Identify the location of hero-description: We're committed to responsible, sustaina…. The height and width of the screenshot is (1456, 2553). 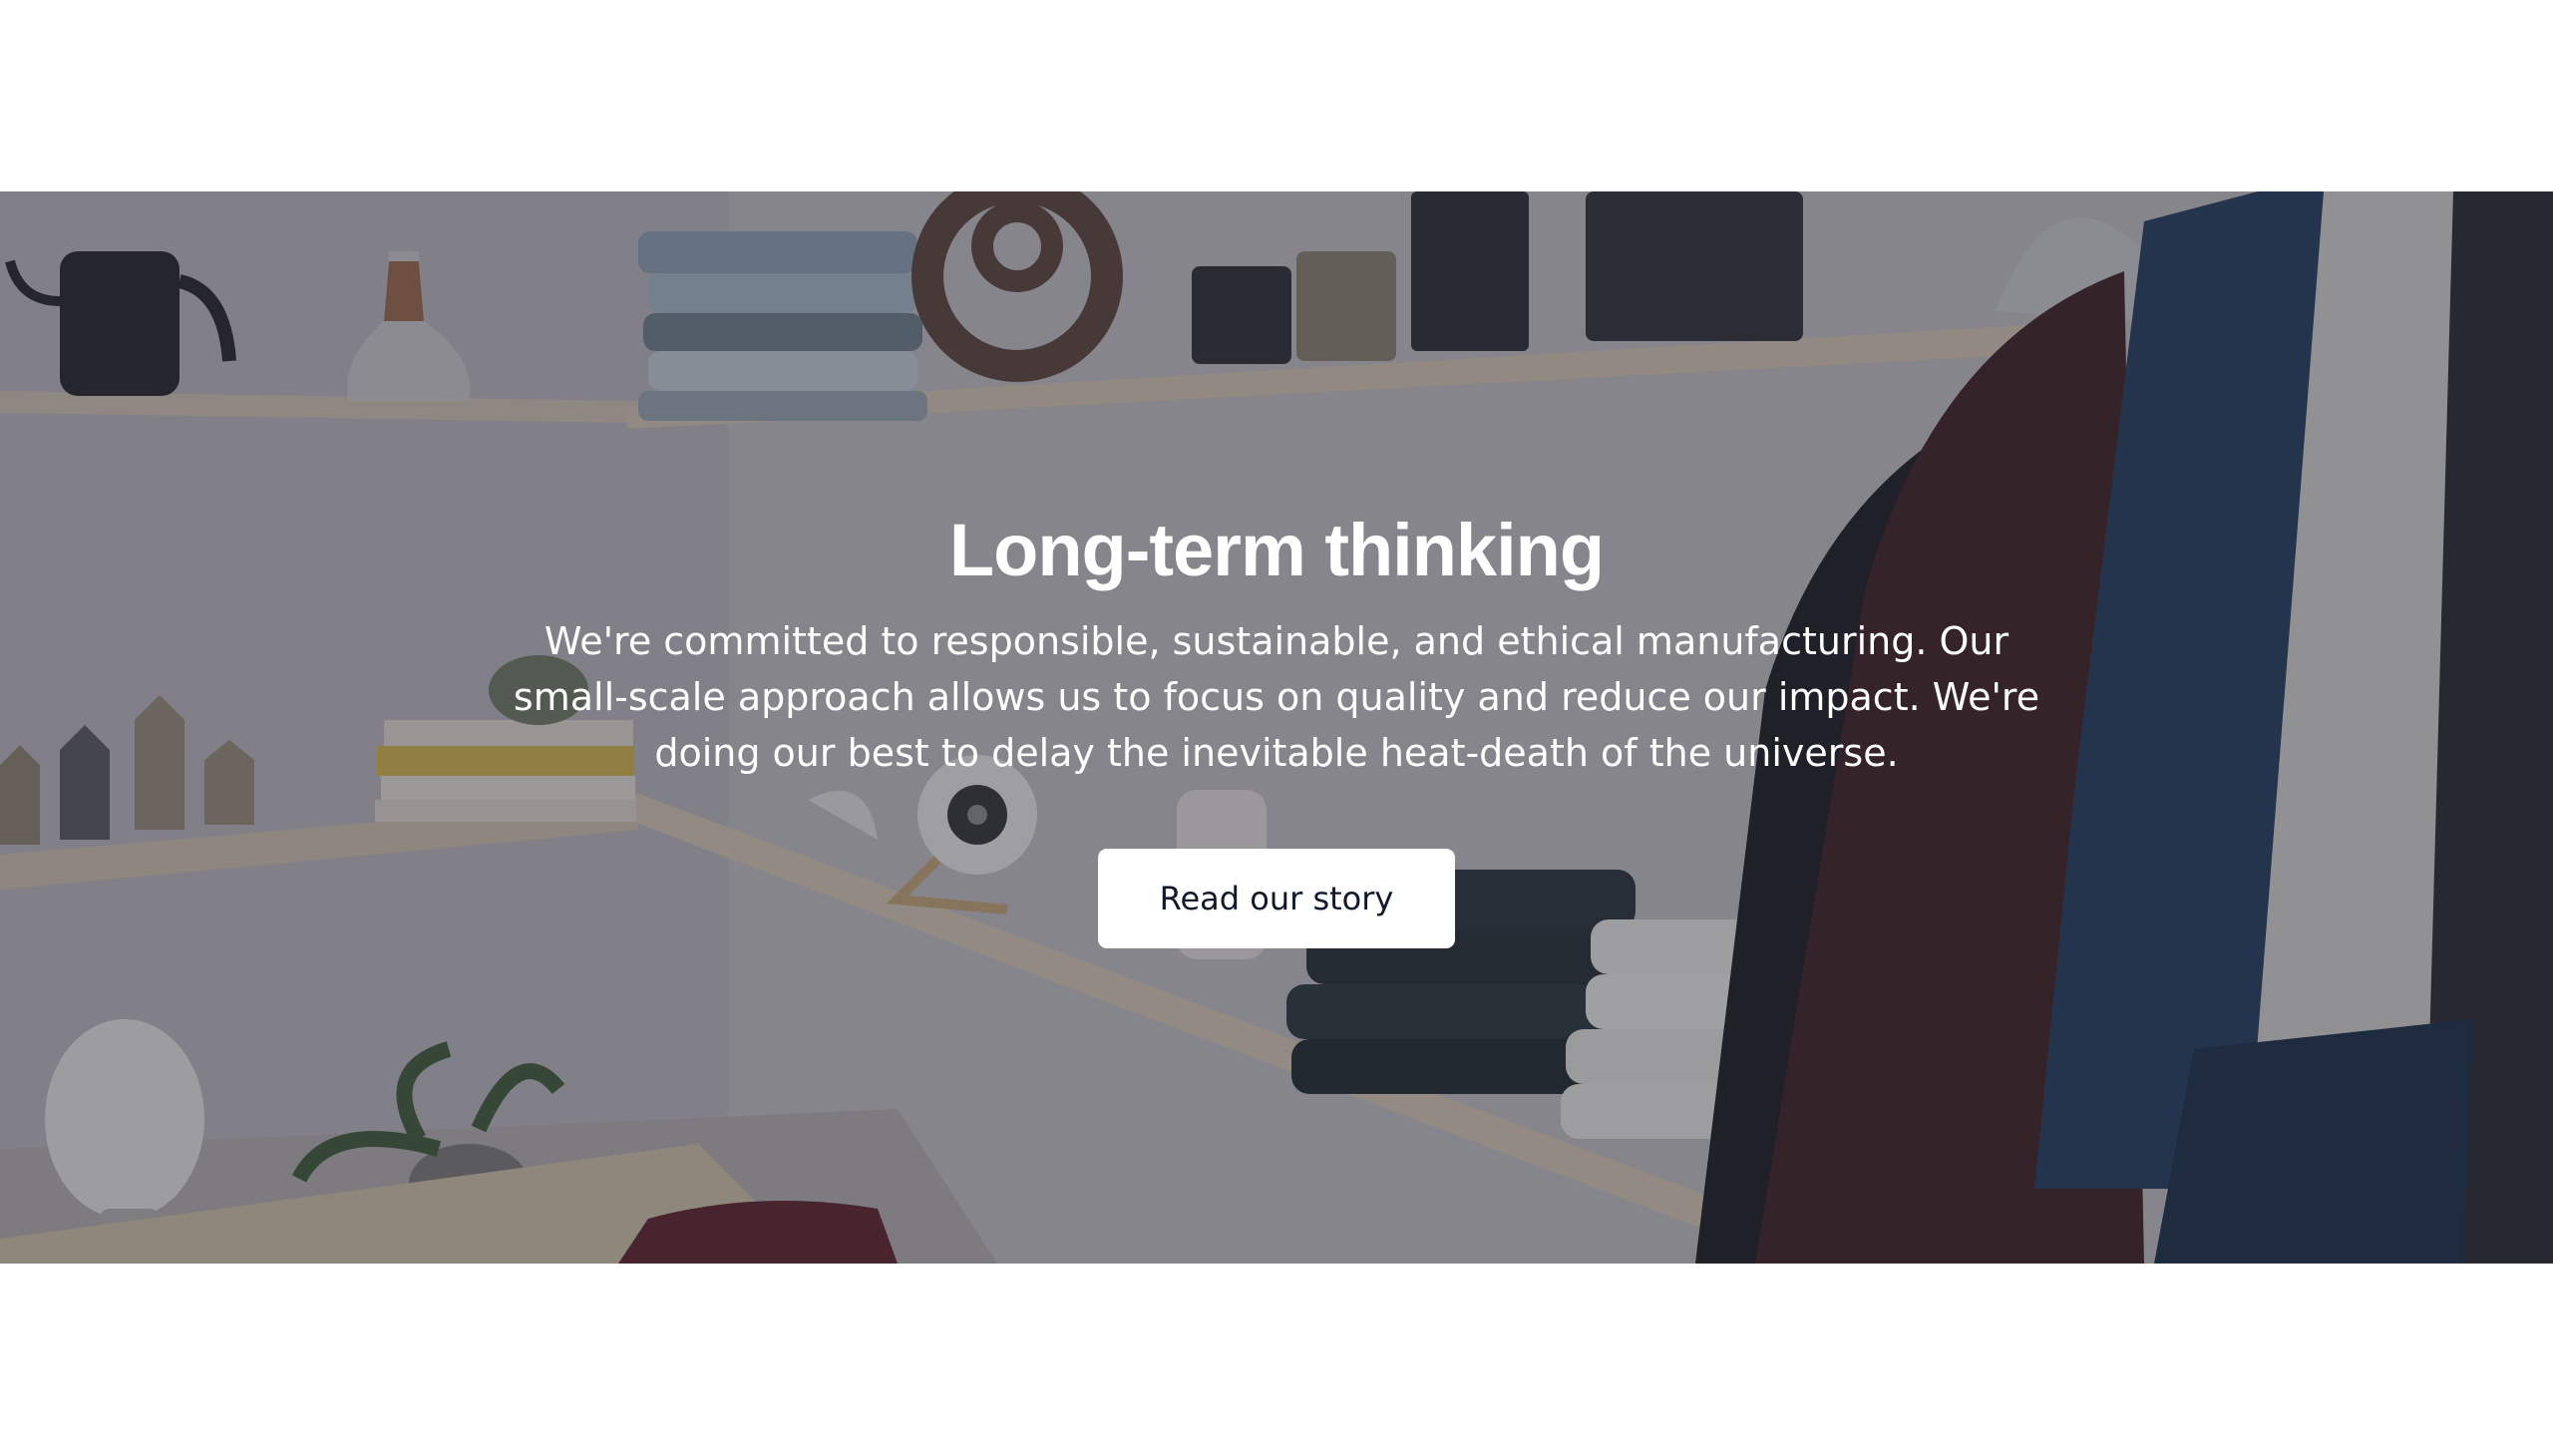
(1276, 697).